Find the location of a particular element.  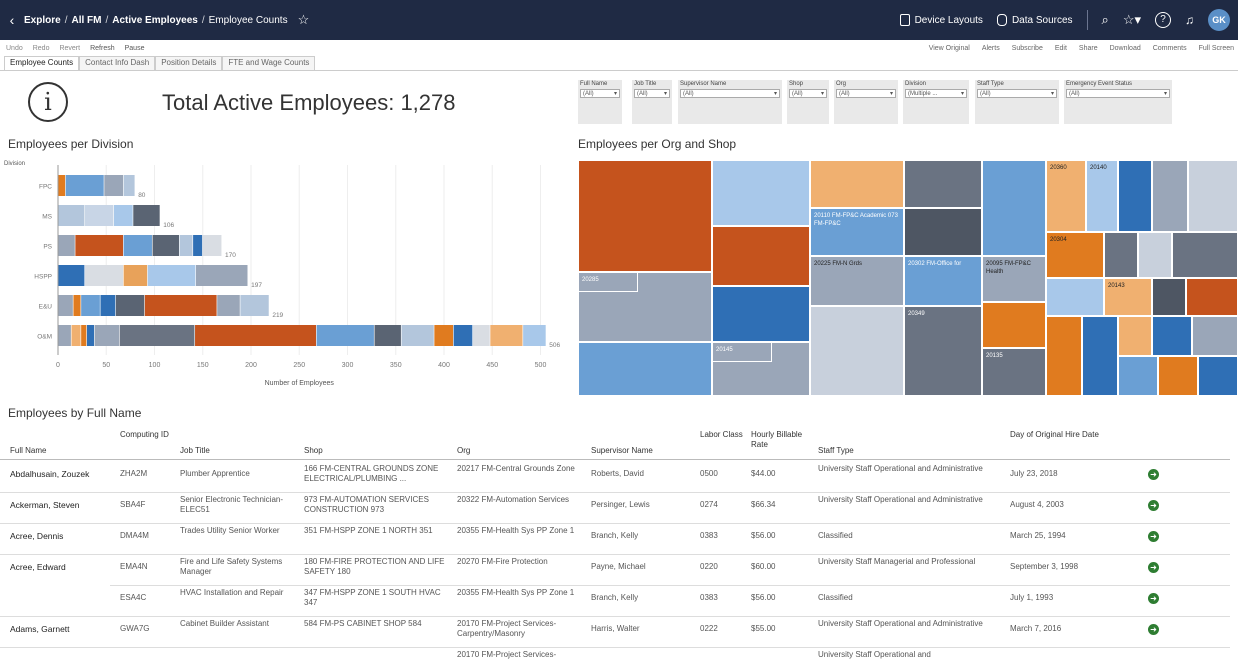

column-header: Hourly Billable Rate is located at coordinates (783, 440).